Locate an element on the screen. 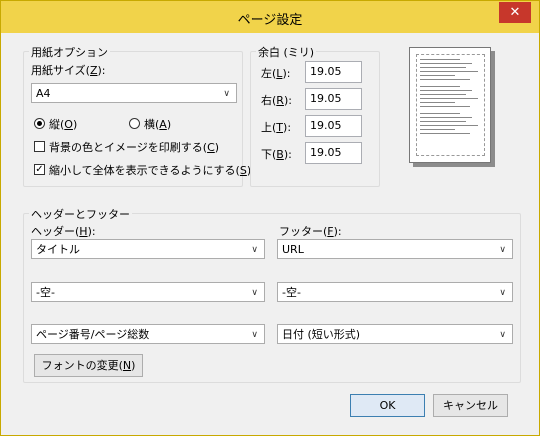  header-label: ヘッダー(H): is located at coordinates (63, 231).